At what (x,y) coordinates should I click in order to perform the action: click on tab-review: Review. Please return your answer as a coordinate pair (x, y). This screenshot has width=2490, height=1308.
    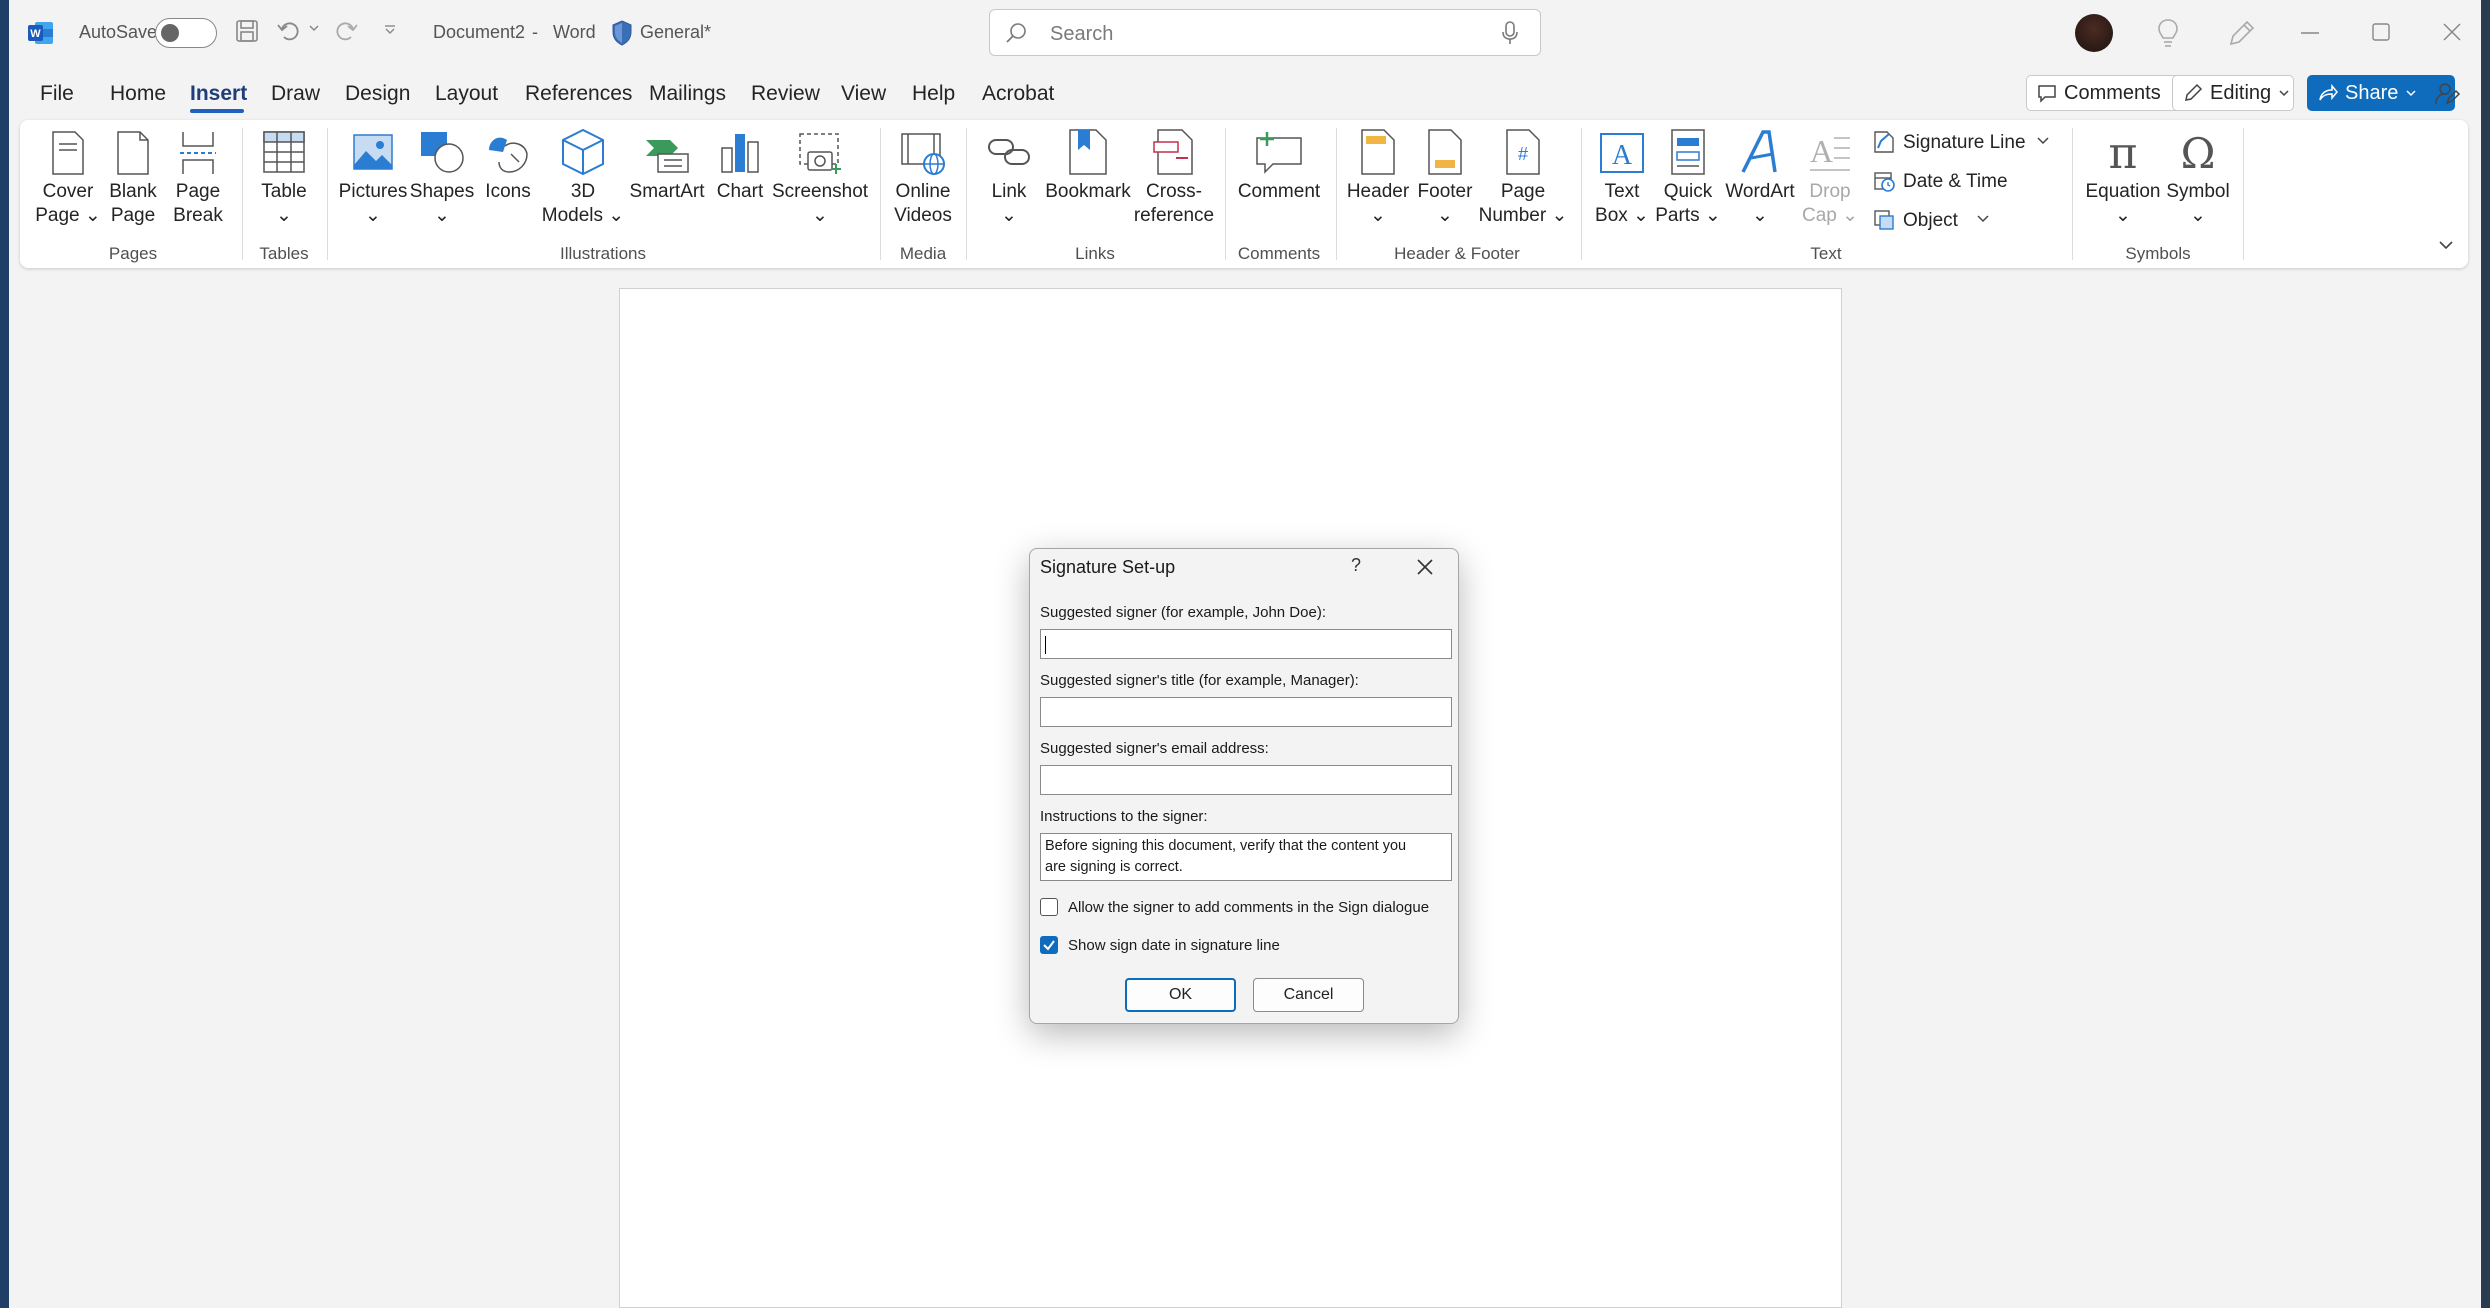
    Looking at the image, I should click on (785, 94).